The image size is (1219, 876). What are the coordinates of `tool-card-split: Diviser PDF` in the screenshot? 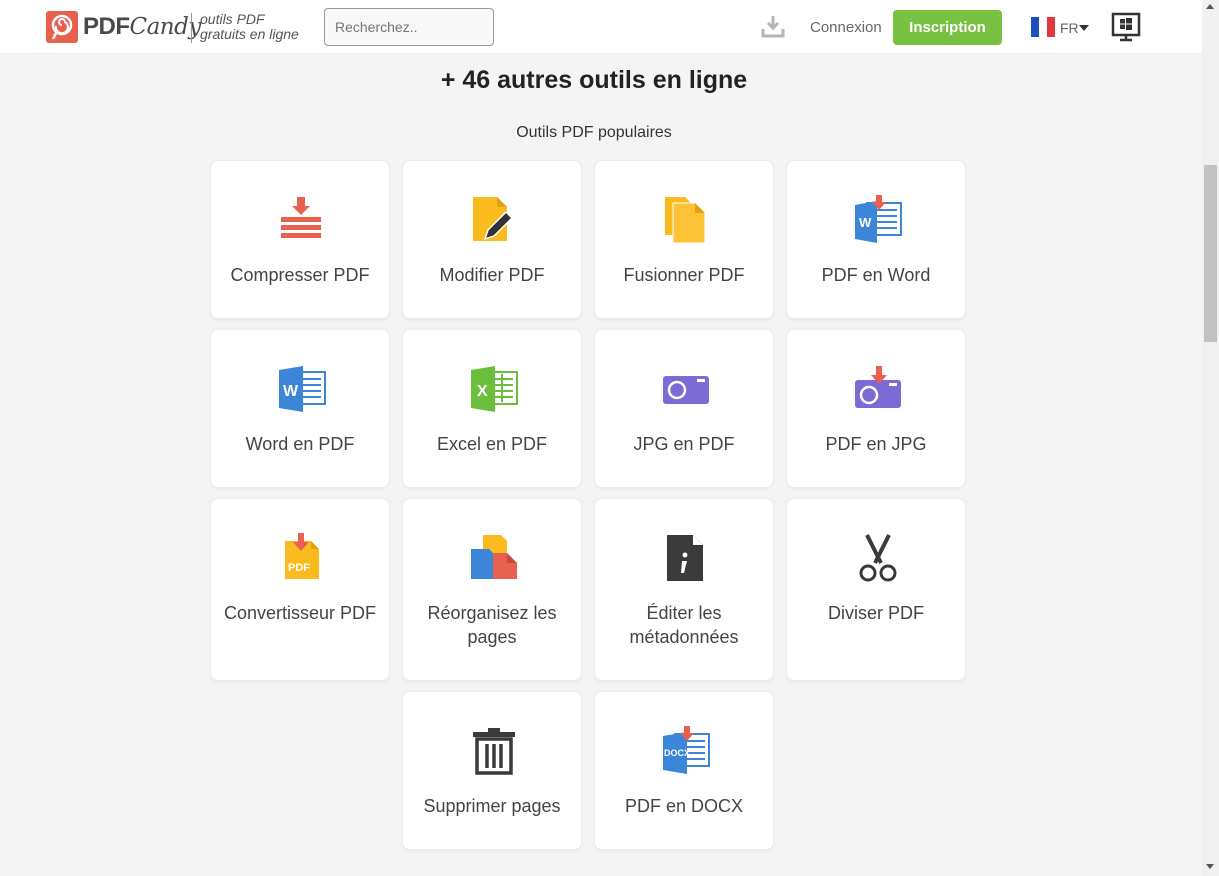 It's located at (876, 589).